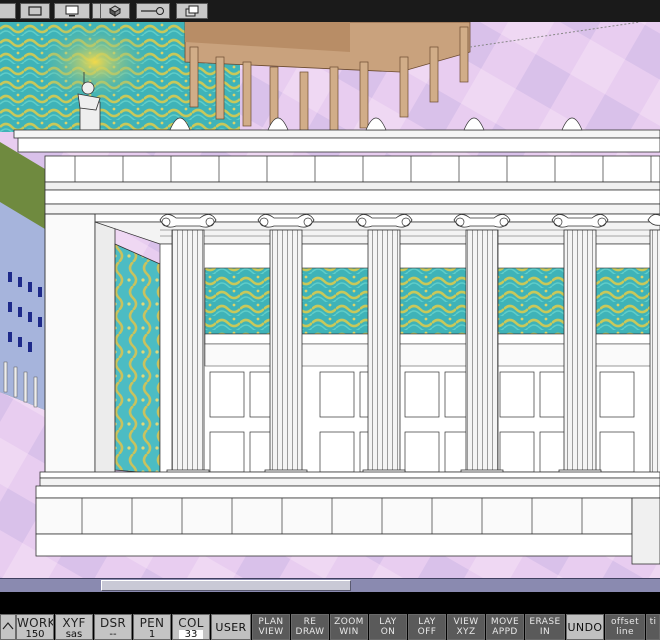  I want to click on zoom-win-button: ZOOM WIN, so click(349, 627).